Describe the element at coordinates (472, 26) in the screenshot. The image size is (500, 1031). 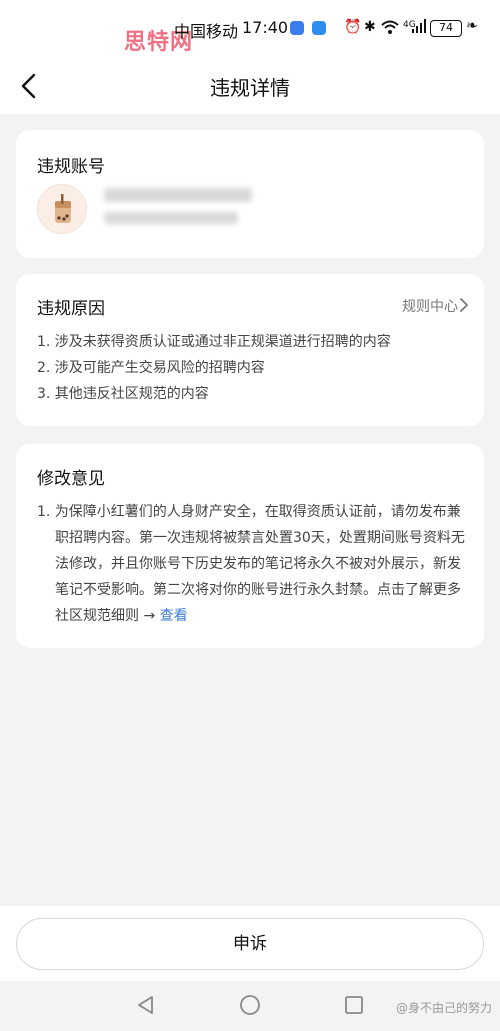
I see `eco-leaf-icon: ❧` at that location.